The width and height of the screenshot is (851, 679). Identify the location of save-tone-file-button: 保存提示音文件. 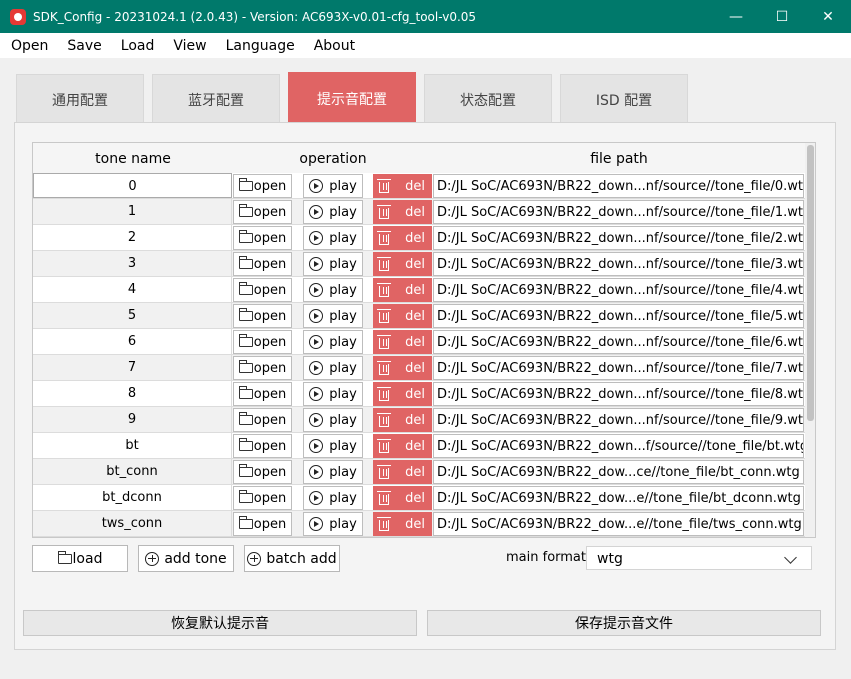
(624, 623).